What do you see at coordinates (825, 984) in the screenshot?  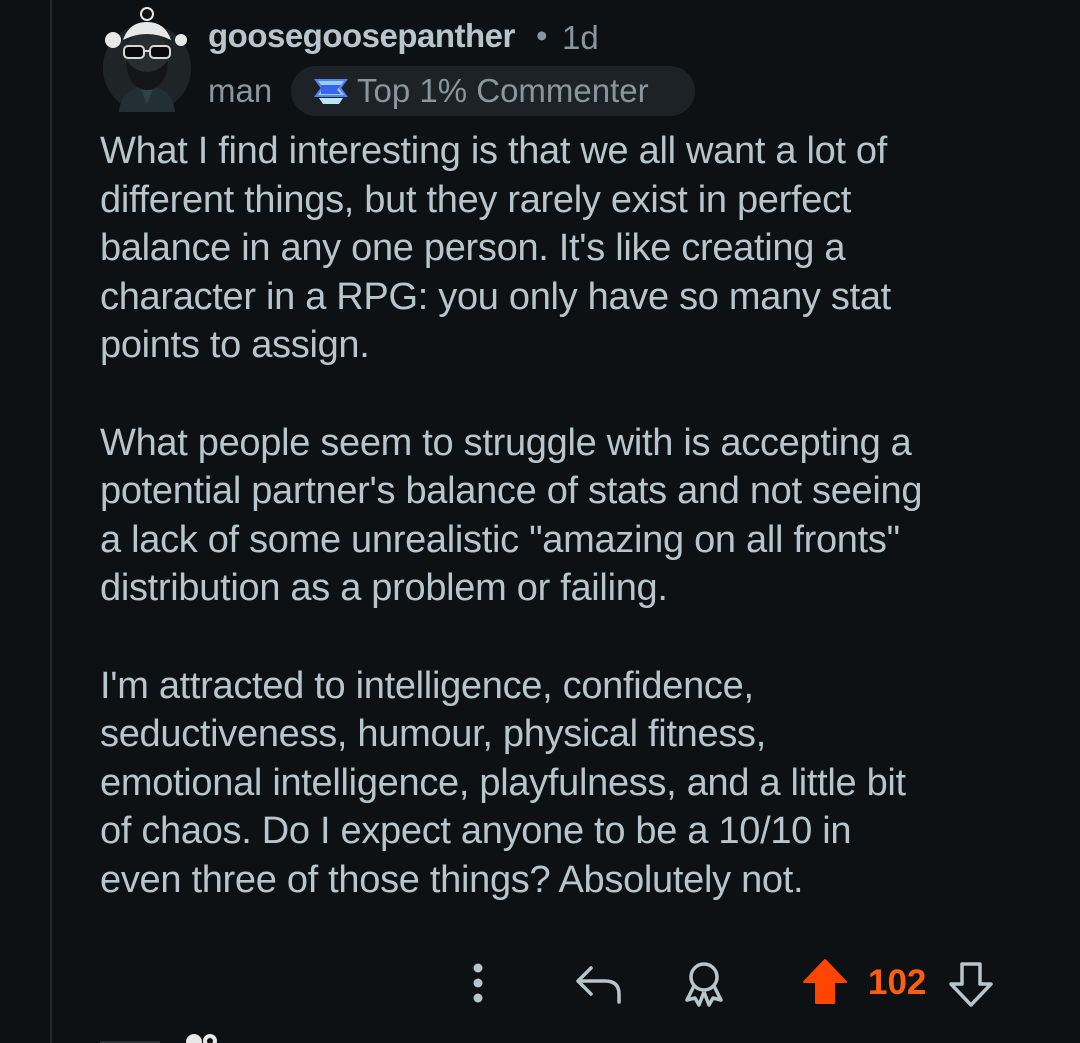 I see `upvote-icon` at bounding box center [825, 984].